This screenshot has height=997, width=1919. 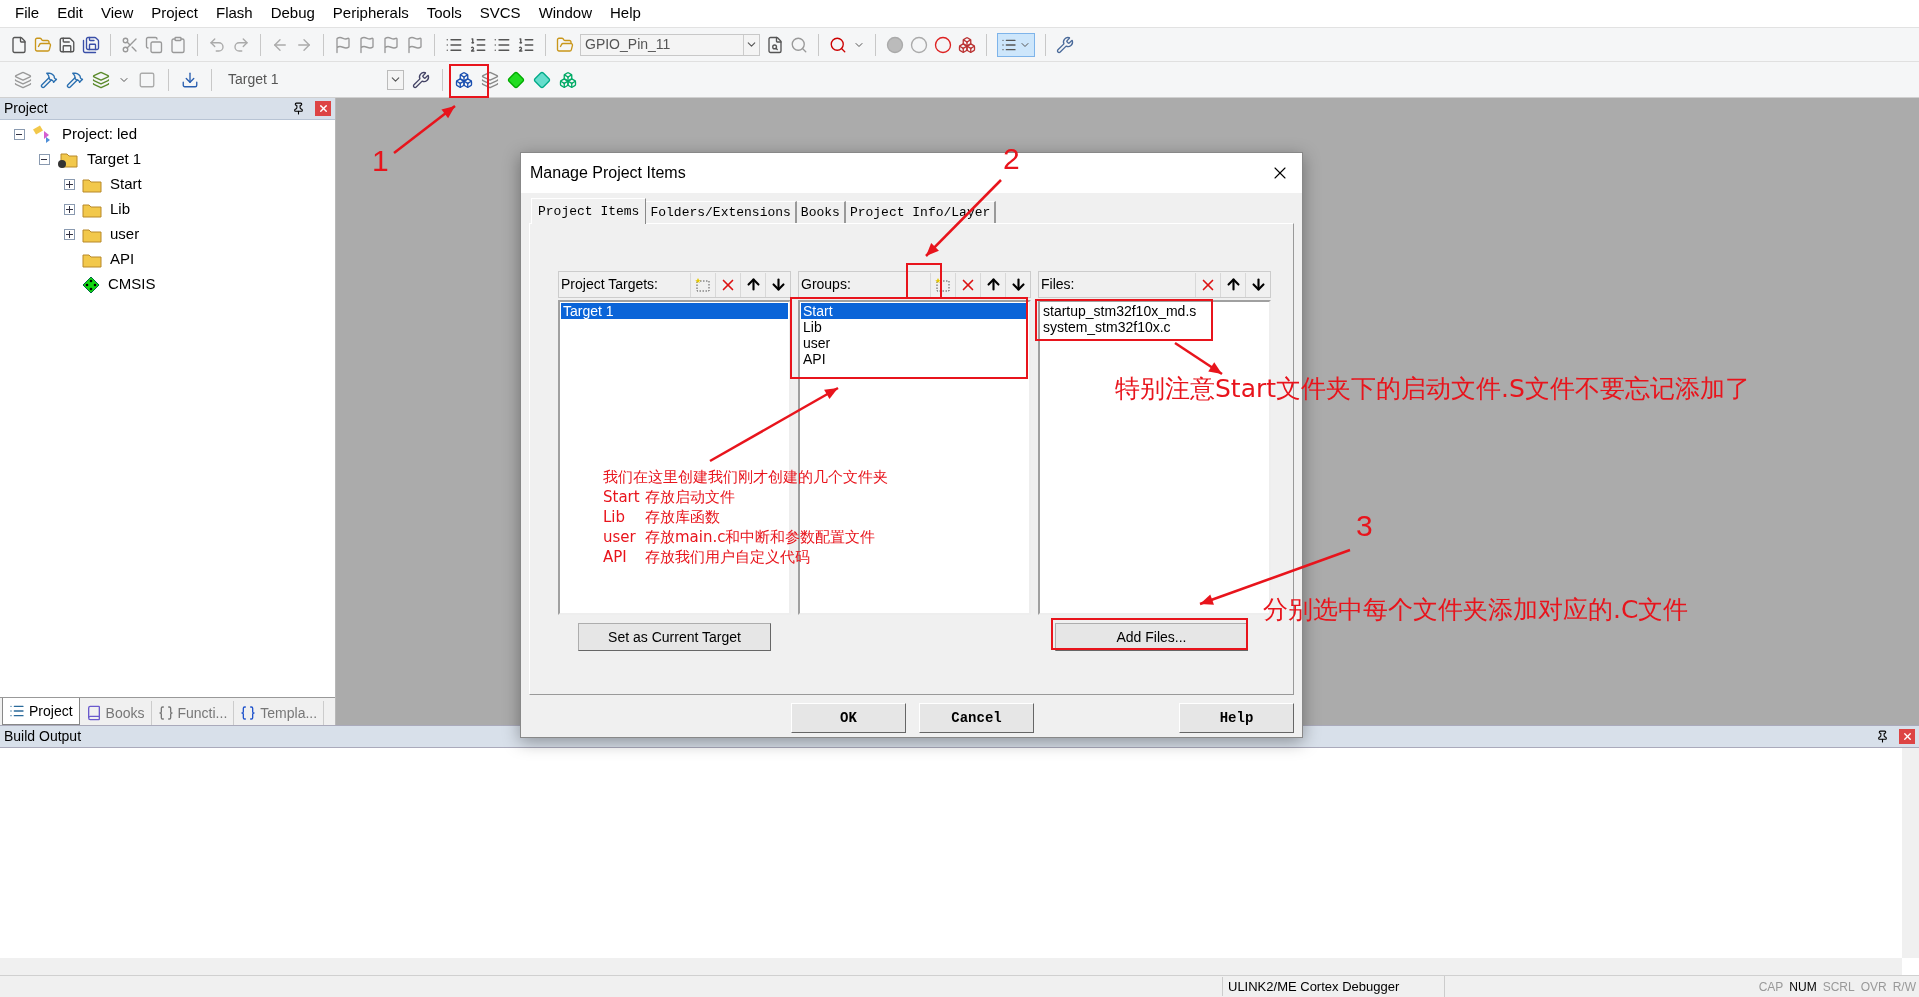 What do you see at coordinates (976, 718) in the screenshot?
I see `dialog-button: Cancel` at bounding box center [976, 718].